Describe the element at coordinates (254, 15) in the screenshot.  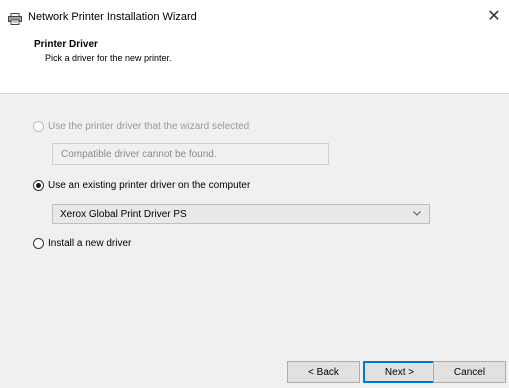
I see `title-bar: Network Printer Installation Wizard ✕` at that location.